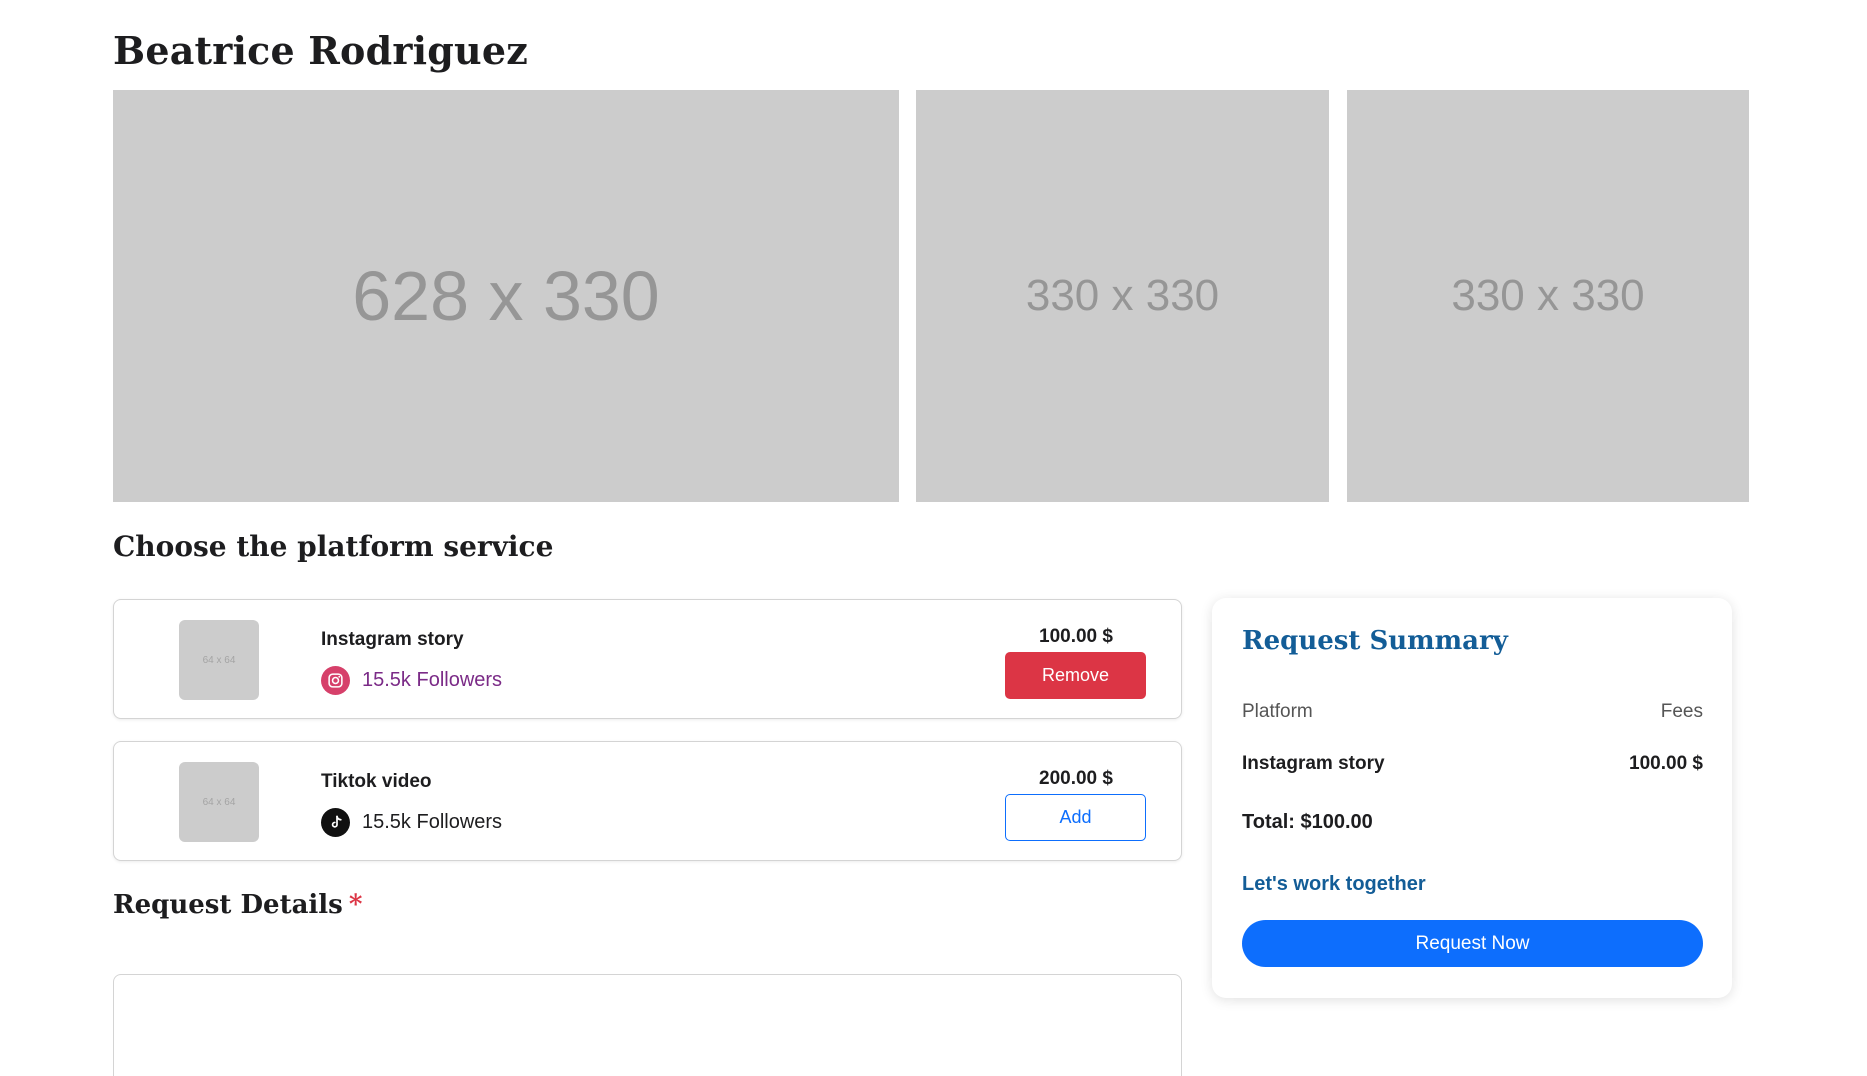 Image resolution: width=1867 pixels, height=1076 pixels. I want to click on gallery-side-image-2: 330 x 330, so click(1548, 296).